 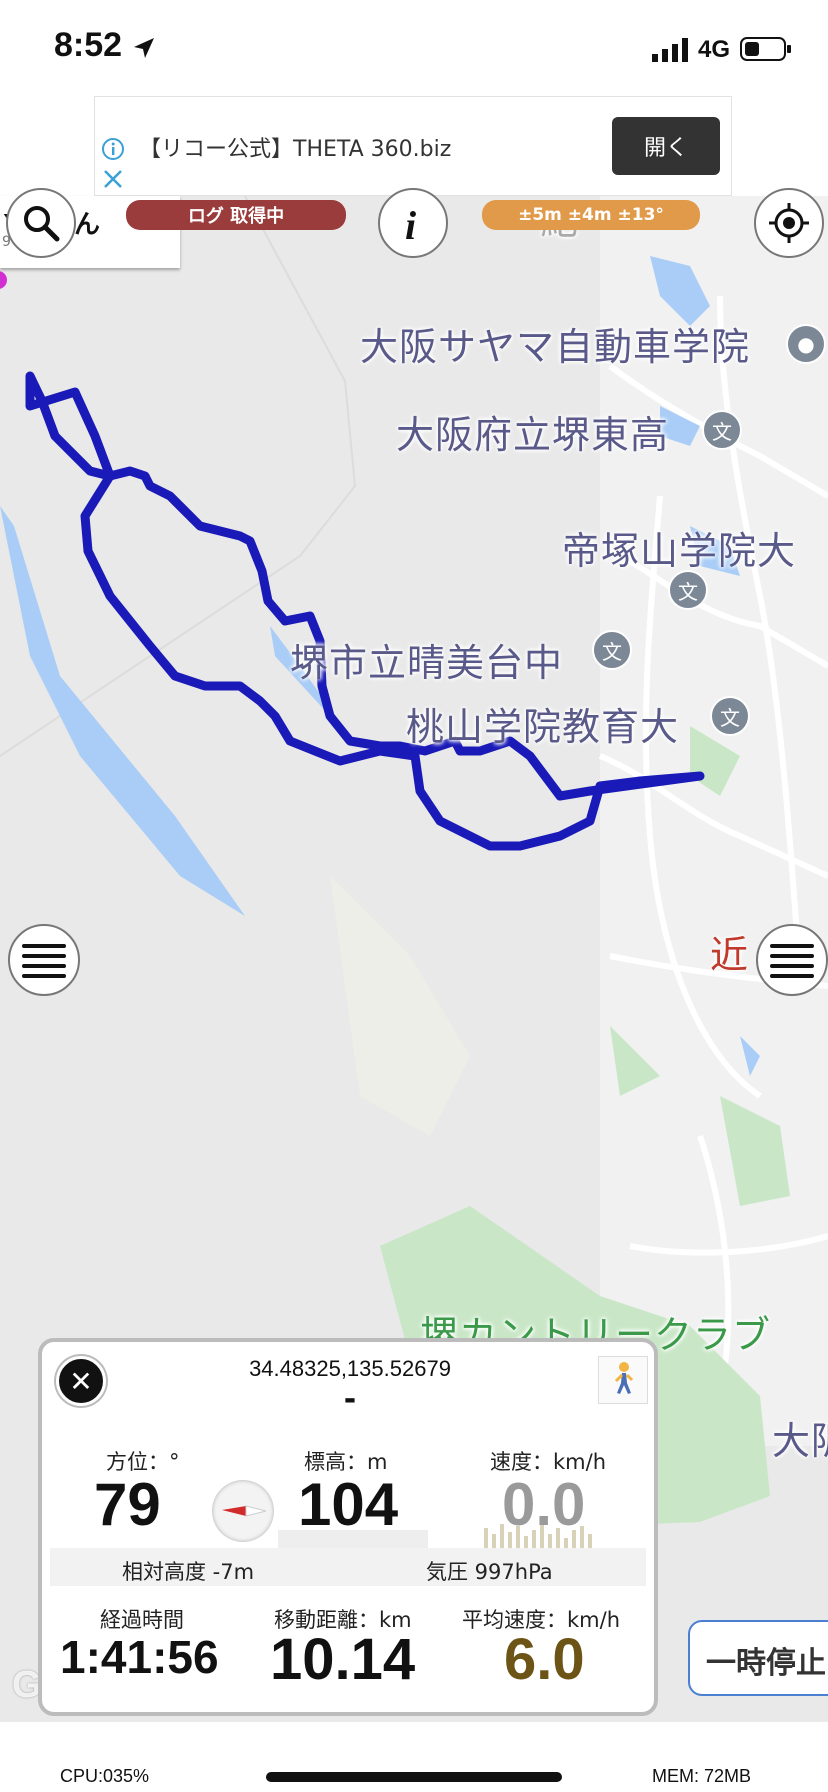 I want to click on status-bar: 8:52 4G, so click(x=414, y=48).